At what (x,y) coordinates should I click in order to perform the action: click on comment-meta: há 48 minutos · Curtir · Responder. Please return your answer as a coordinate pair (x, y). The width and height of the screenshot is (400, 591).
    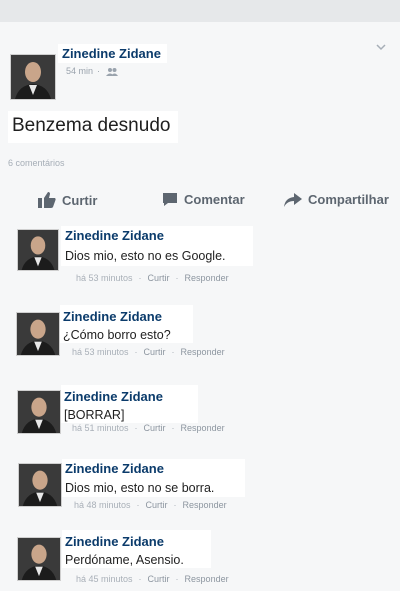
    Looking at the image, I should click on (150, 505).